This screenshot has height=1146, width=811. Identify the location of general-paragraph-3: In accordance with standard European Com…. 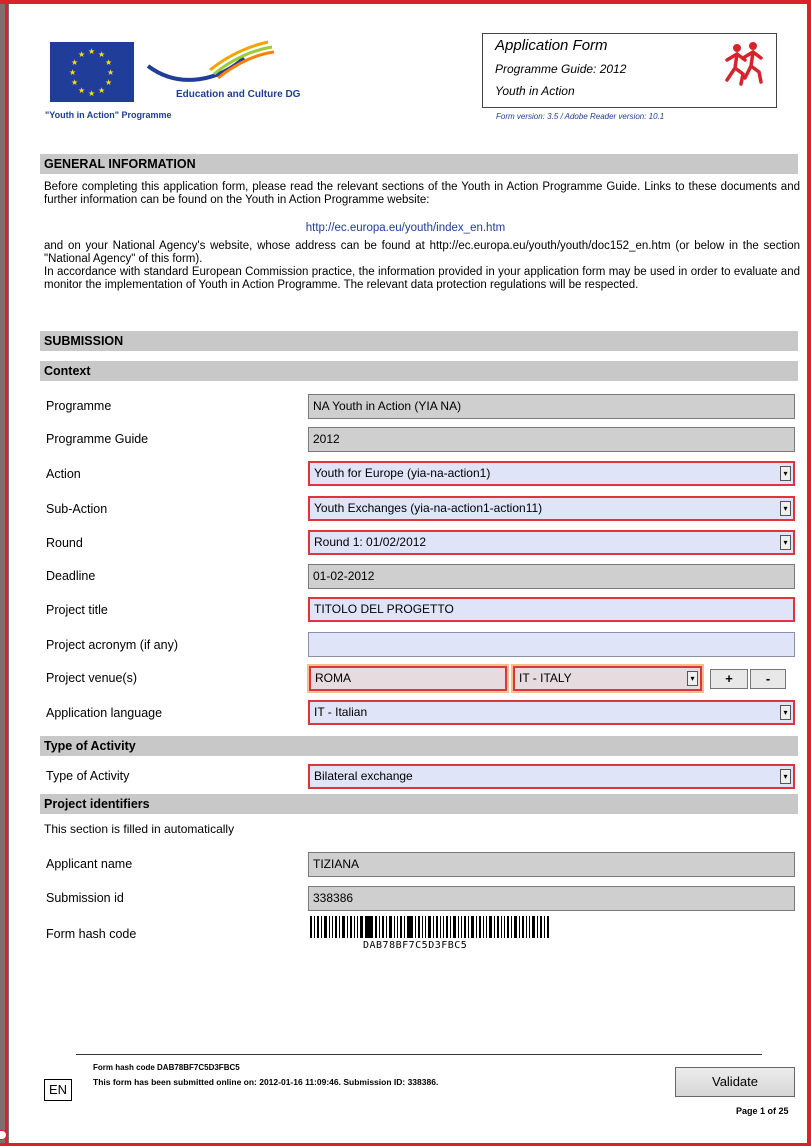
(422, 278).